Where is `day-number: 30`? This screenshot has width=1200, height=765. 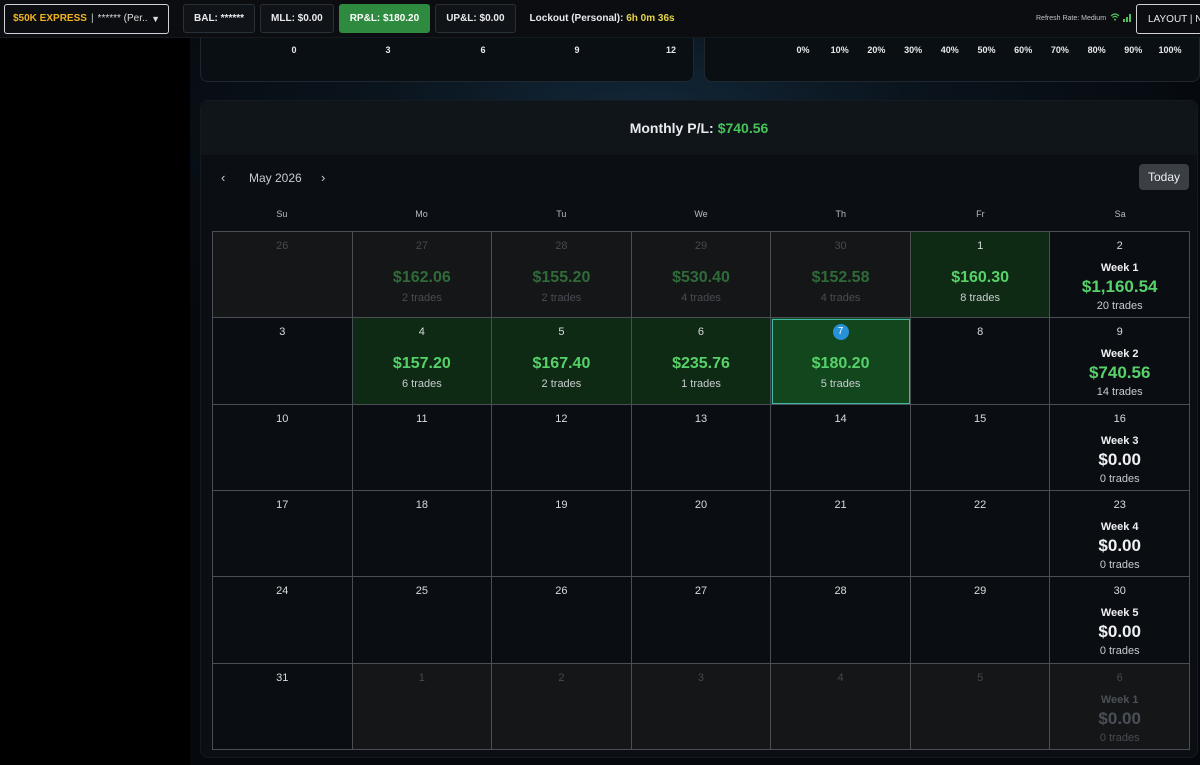
day-number: 30 is located at coordinates (840, 246).